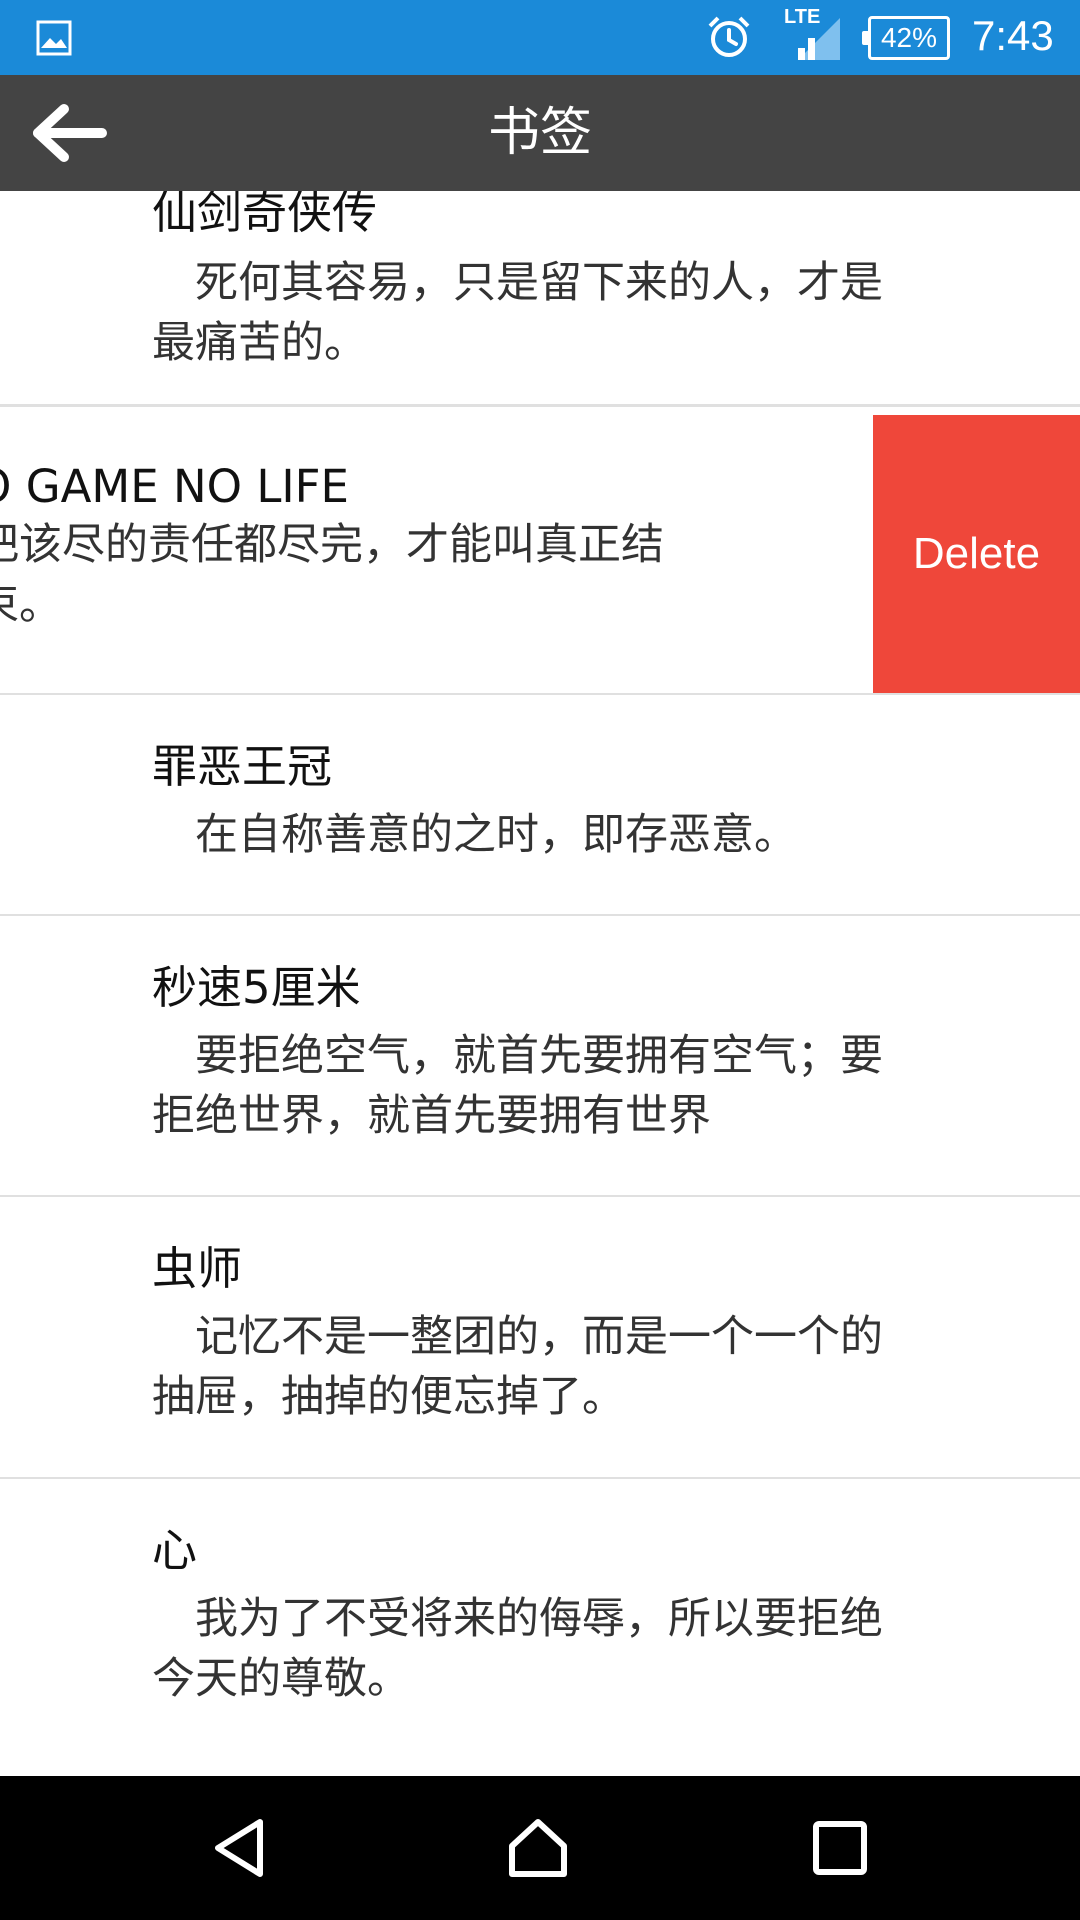 The image size is (1080, 1920). I want to click on battery-level: 42%, so click(909, 37).